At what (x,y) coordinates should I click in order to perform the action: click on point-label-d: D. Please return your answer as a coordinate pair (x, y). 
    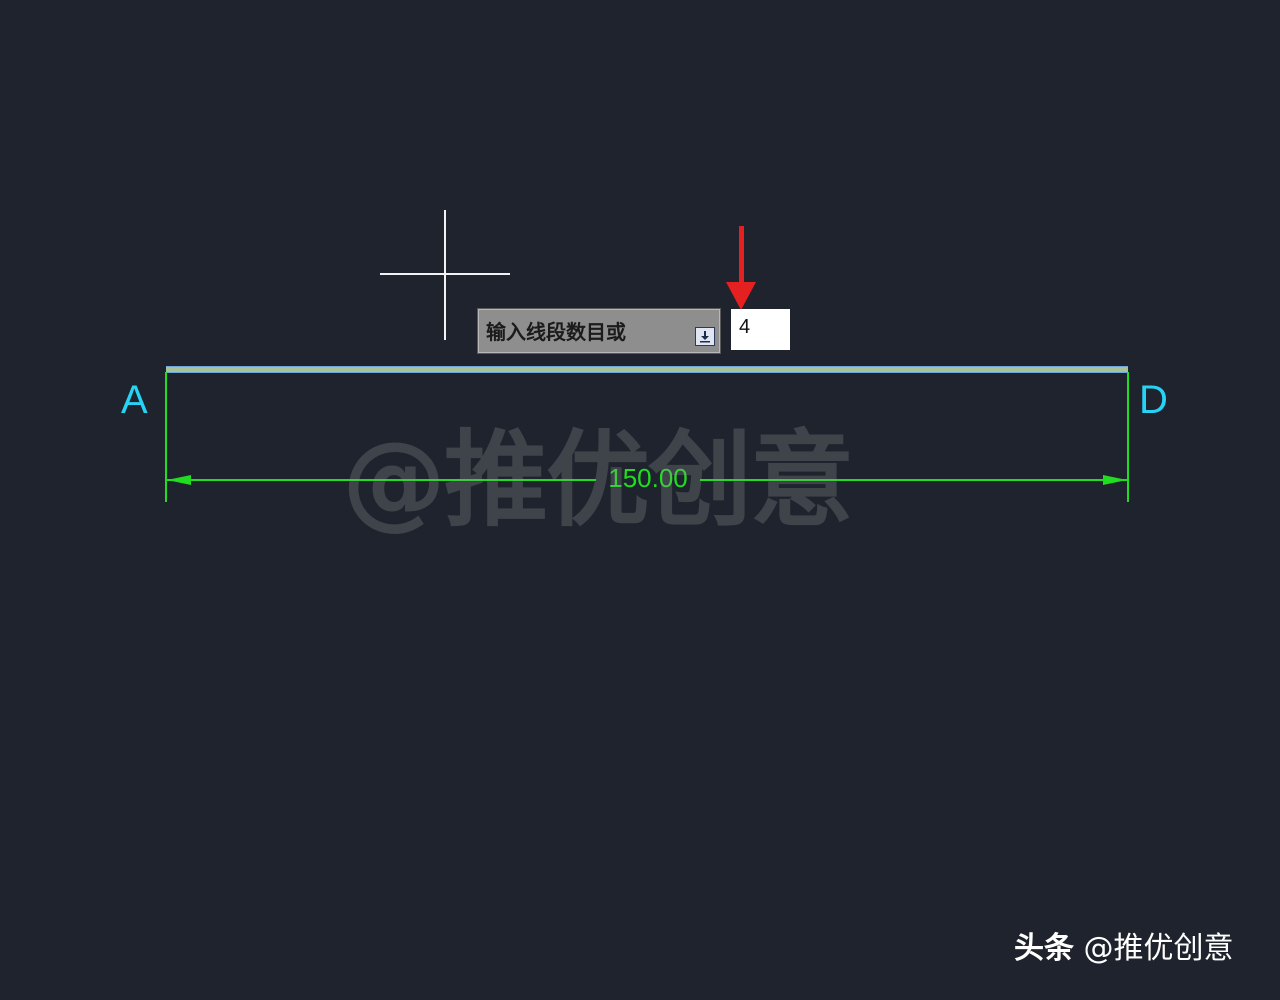
    Looking at the image, I should click on (1153, 400).